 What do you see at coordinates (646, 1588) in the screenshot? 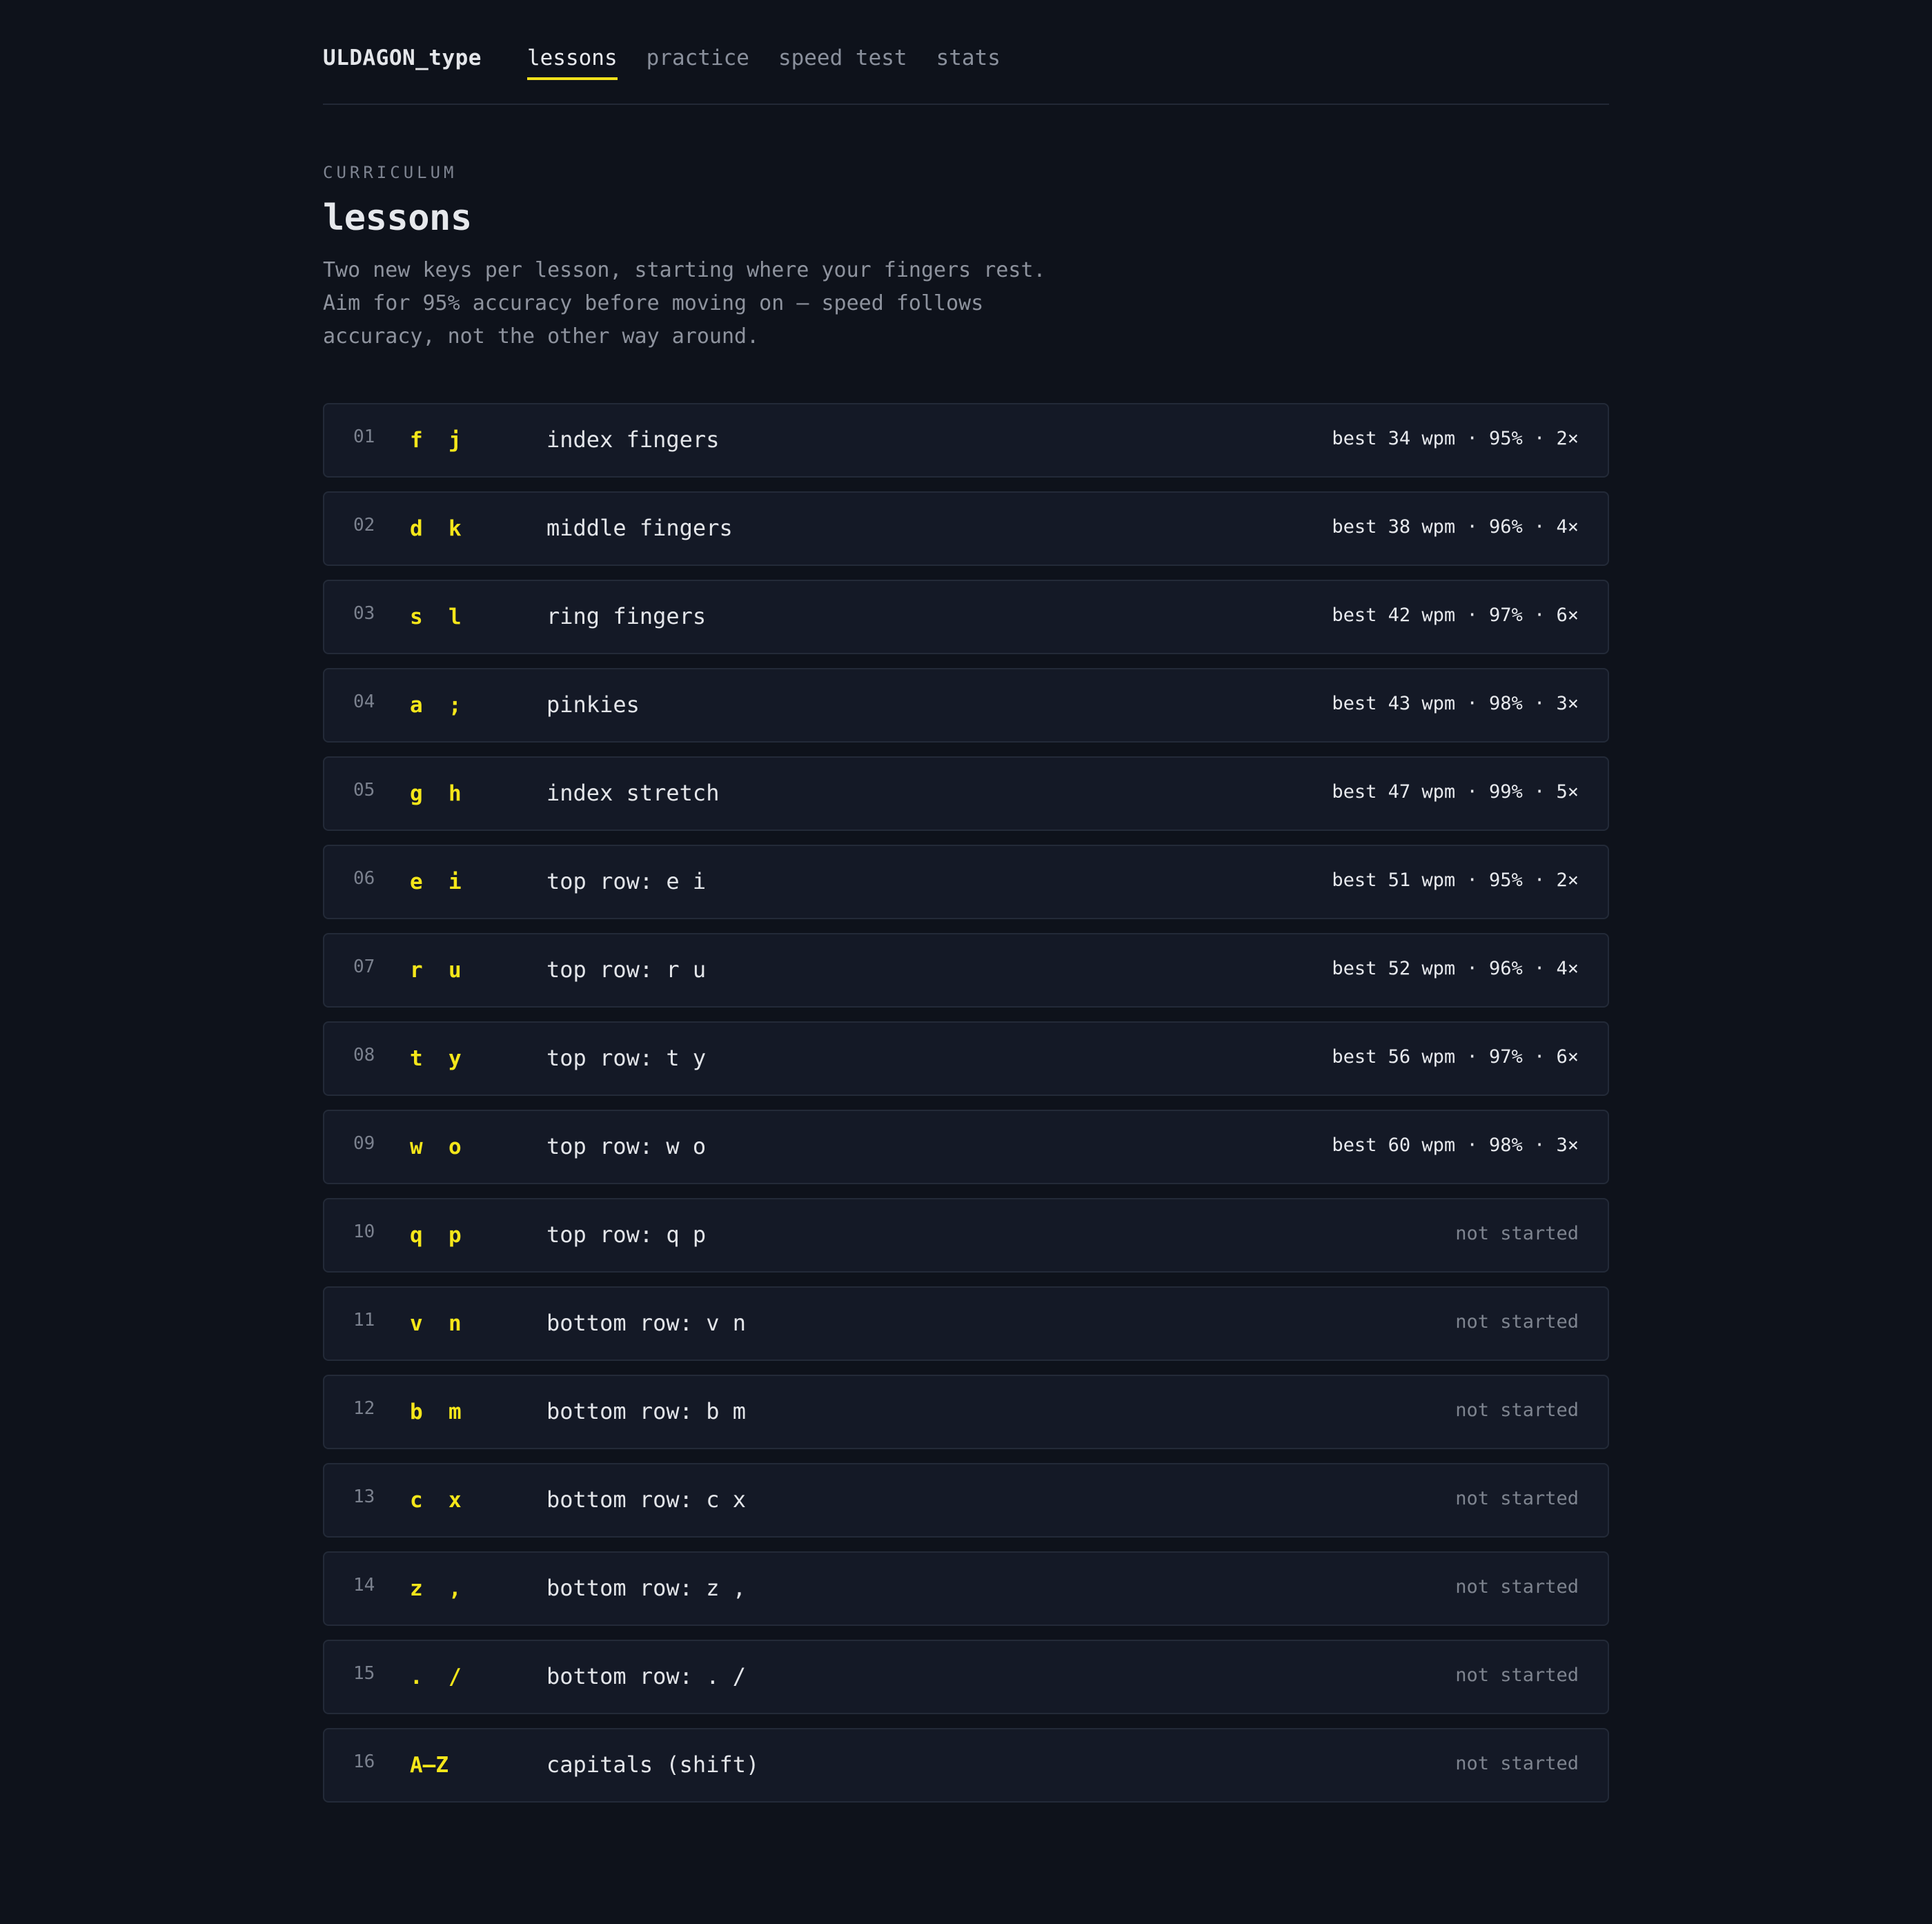
I see `lesson-name: bottom row: z ,` at bounding box center [646, 1588].